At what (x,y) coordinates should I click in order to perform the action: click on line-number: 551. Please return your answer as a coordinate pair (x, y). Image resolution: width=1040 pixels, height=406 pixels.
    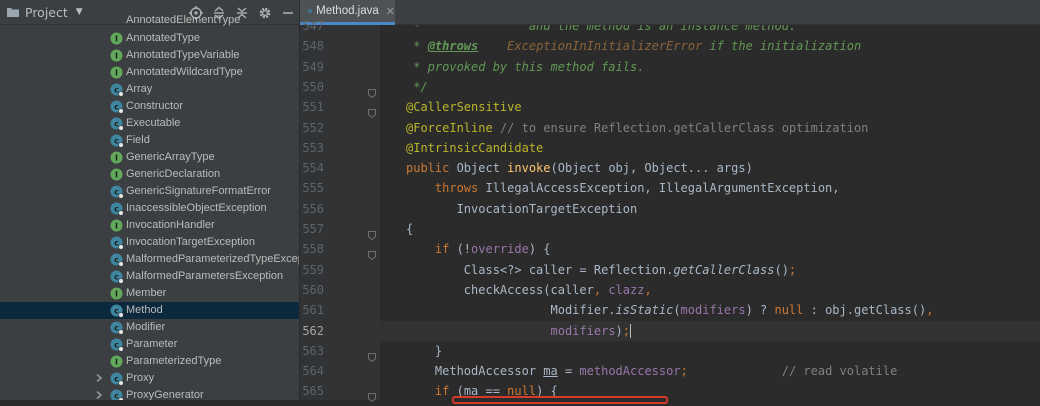
    Looking at the image, I should click on (313, 107).